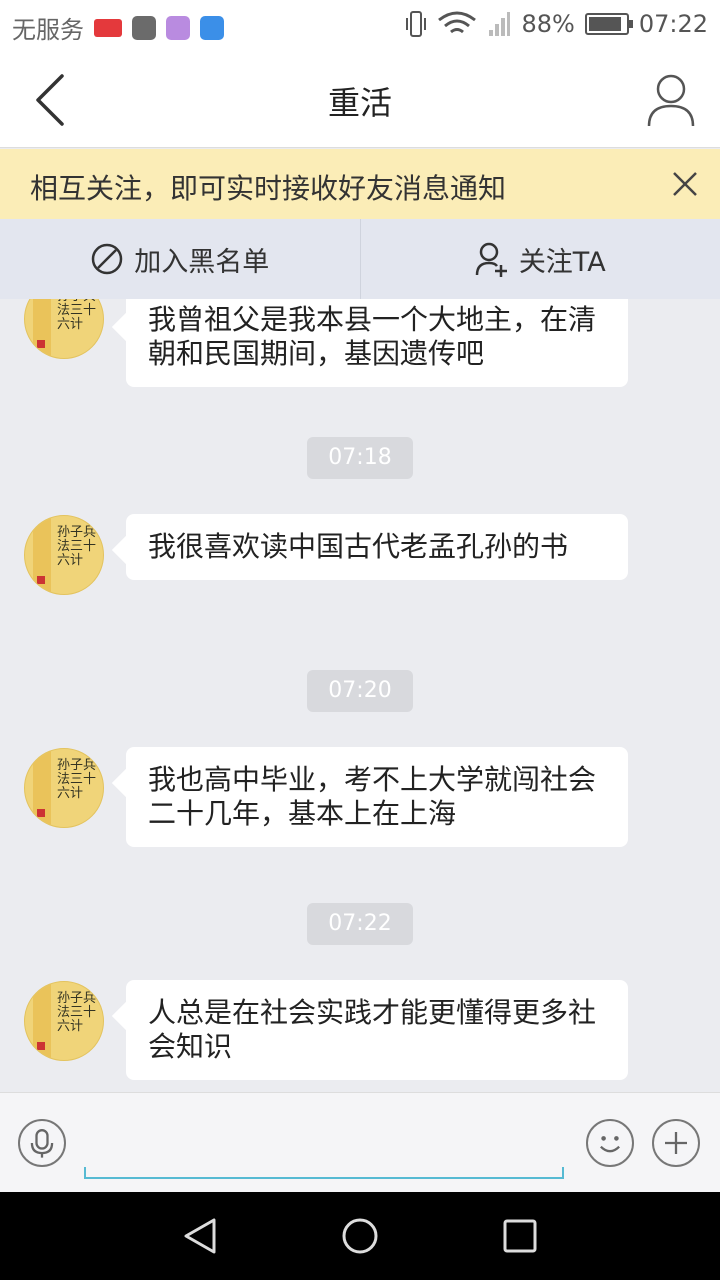 This screenshot has width=720, height=1280. I want to click on shield-app-icon, so click(212, 27).